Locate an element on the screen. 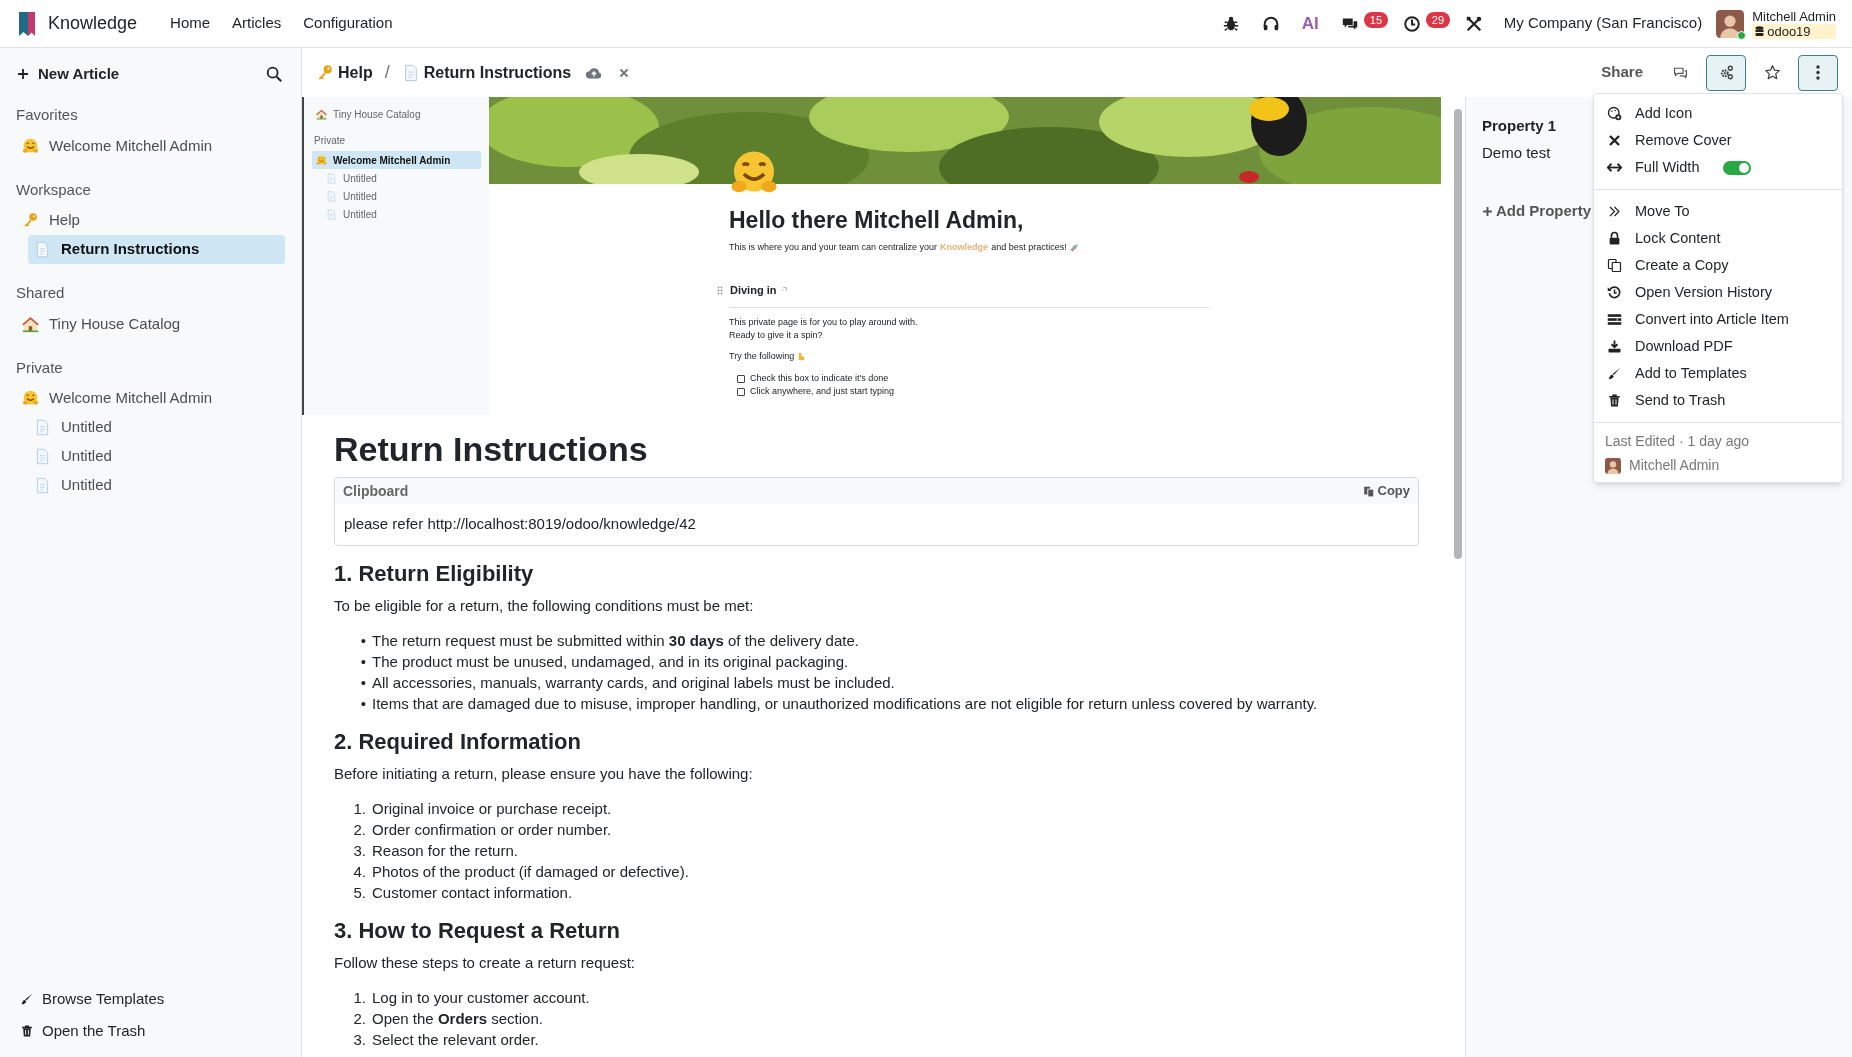 The width and height of the screenshot is (1852, 1057). list-item: Order confirmation or order number. is located at coordinates (492, 829).